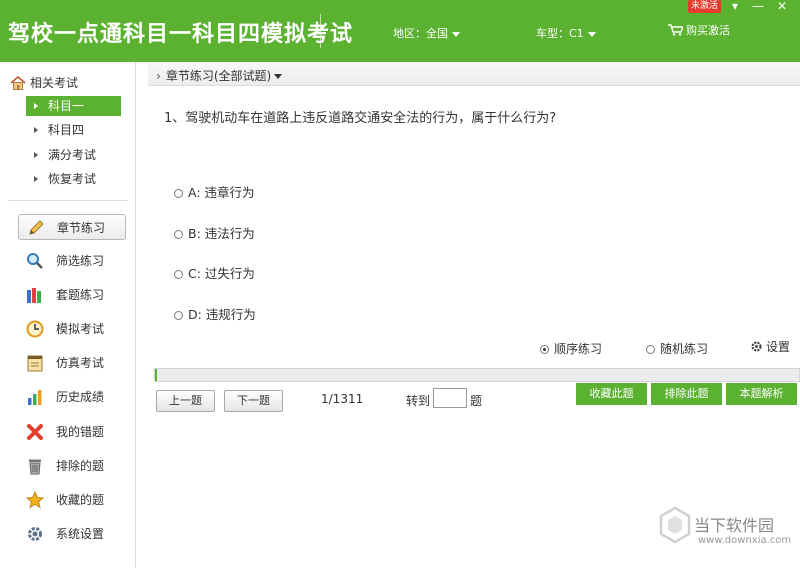 The image size is (800, 568). What do you see at coordinates (80, 397) in the screenshot?
I see `nav-label: 历史成绩` at bounding box center [80, 397].